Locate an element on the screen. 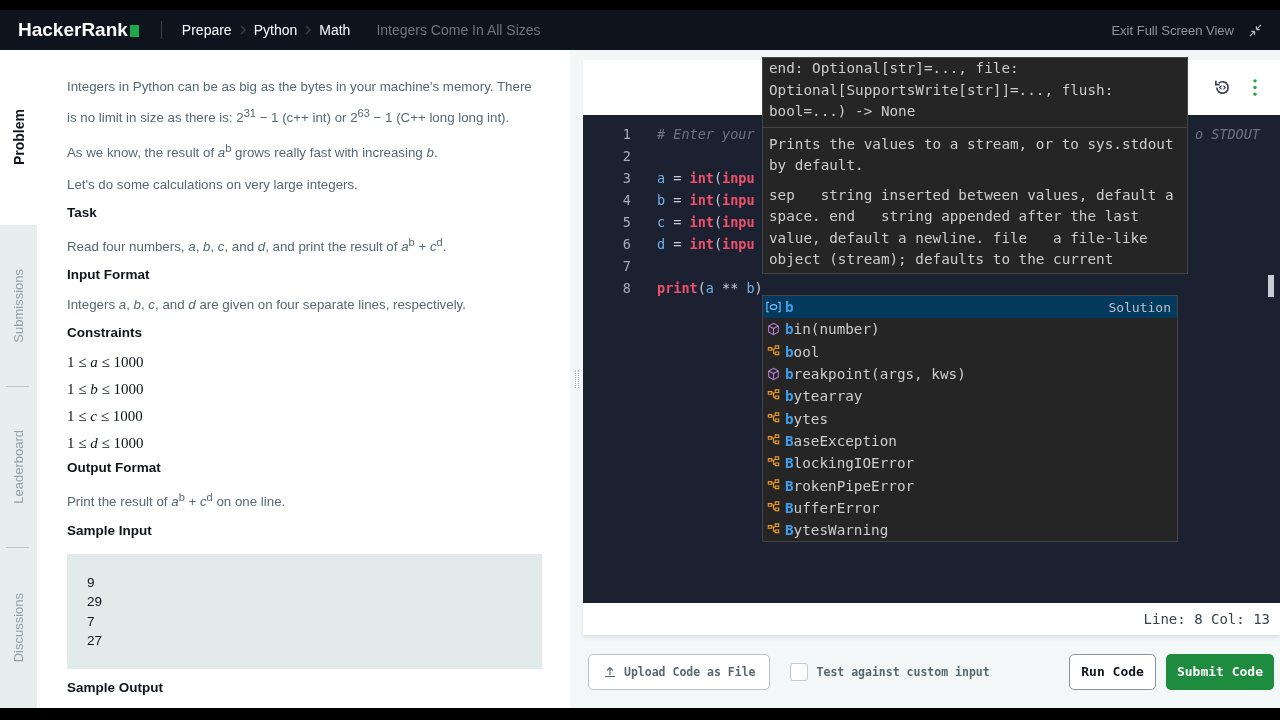 The height and width of the screenshot is (720, 1280). suggestion-label: b reakpoint(args, kws) is located at coordinates (875, 374).